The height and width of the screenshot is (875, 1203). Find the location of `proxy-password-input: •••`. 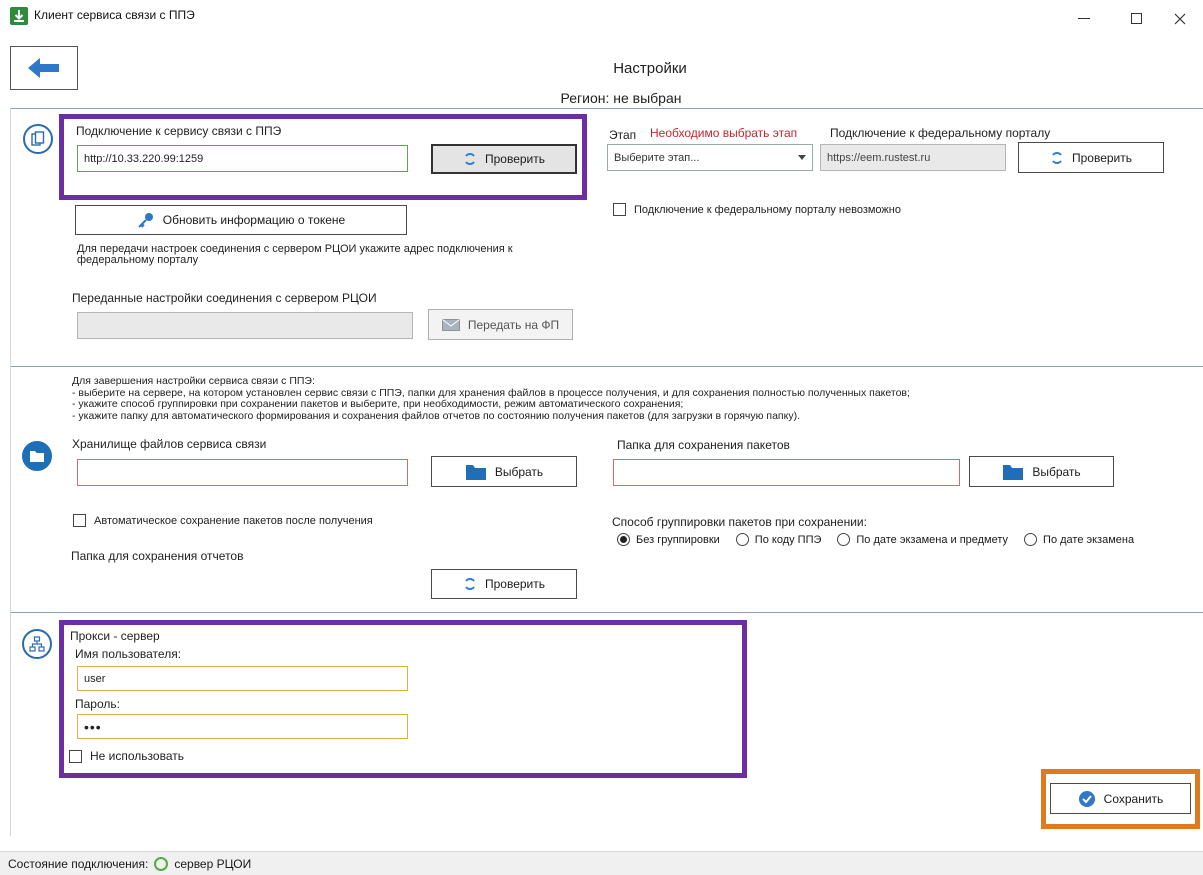

proxy-password-input: ••• is located at coordinates (242, 726).